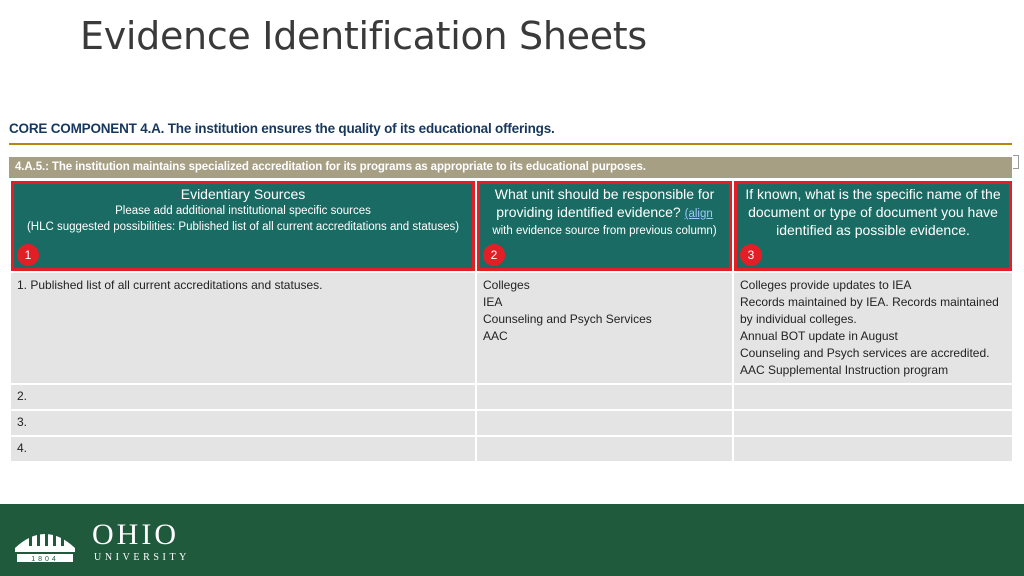  I want to click on evidence-source-cell: 2., so click(243, 397).